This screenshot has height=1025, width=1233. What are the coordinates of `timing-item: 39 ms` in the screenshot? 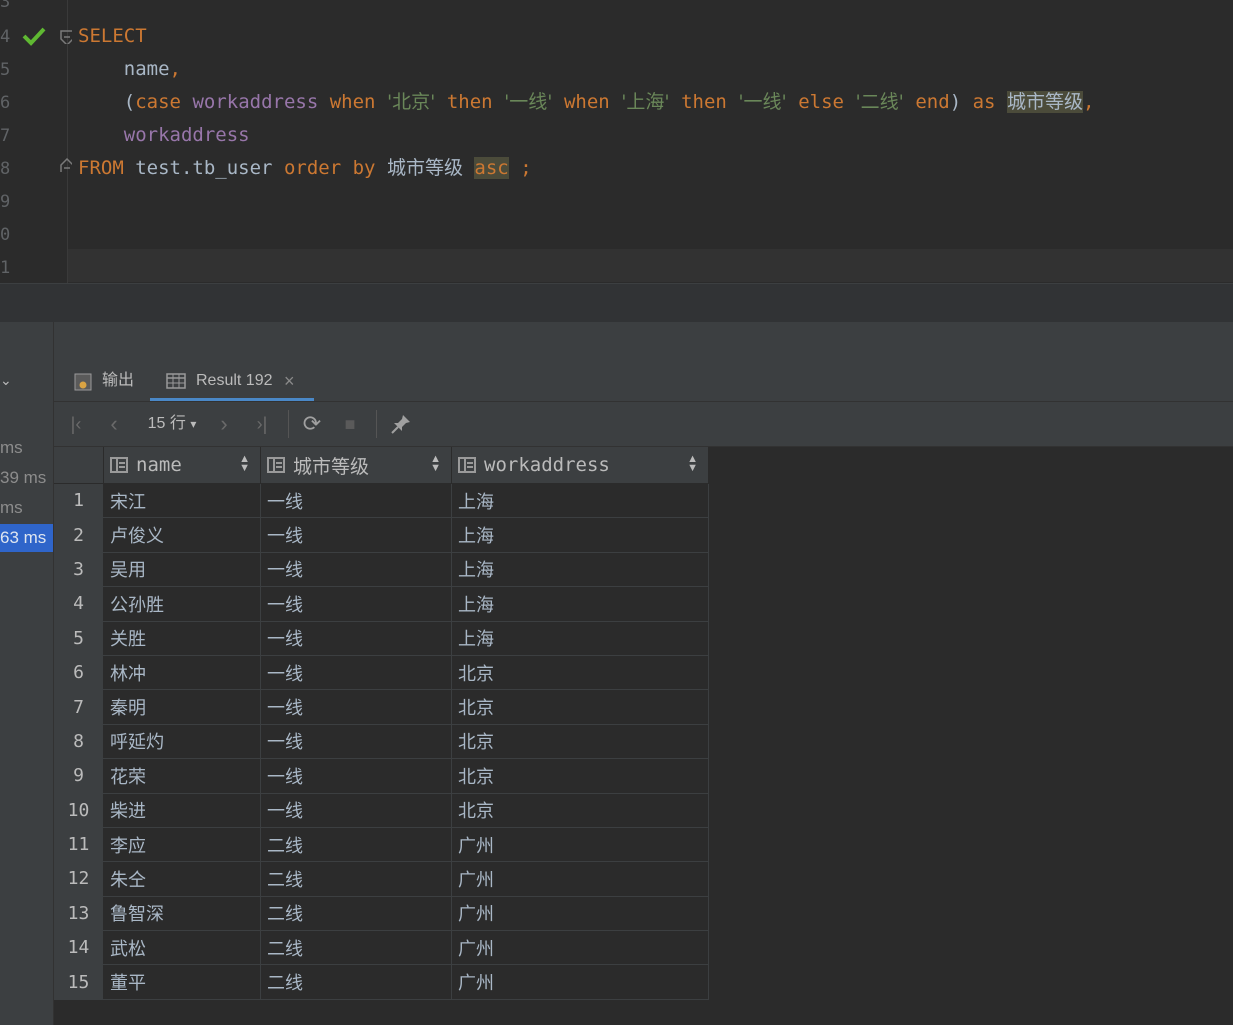 It's located at (26, 478).